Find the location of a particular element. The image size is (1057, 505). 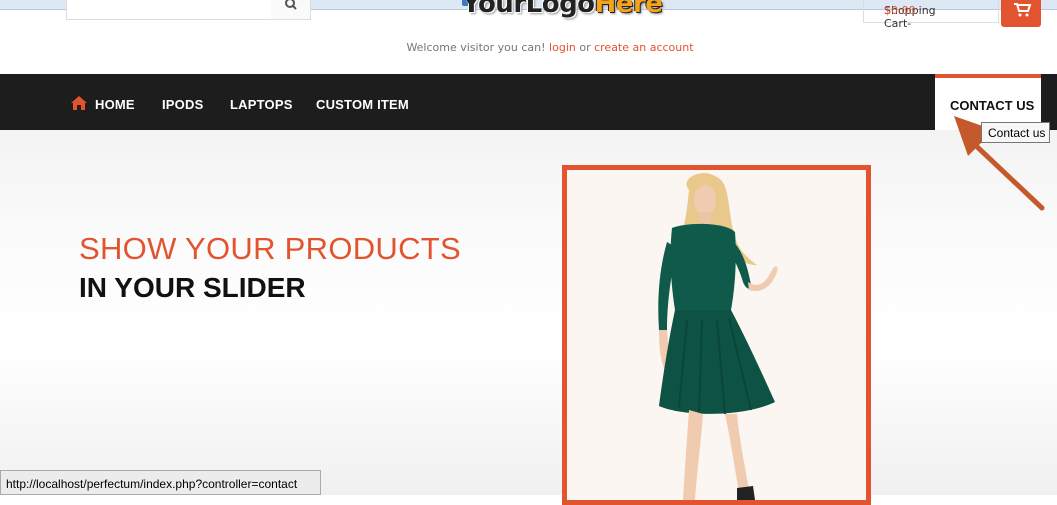

shopping-cart-summary: Shopping Cart- $0.00 is located at coordinates (931, 15).